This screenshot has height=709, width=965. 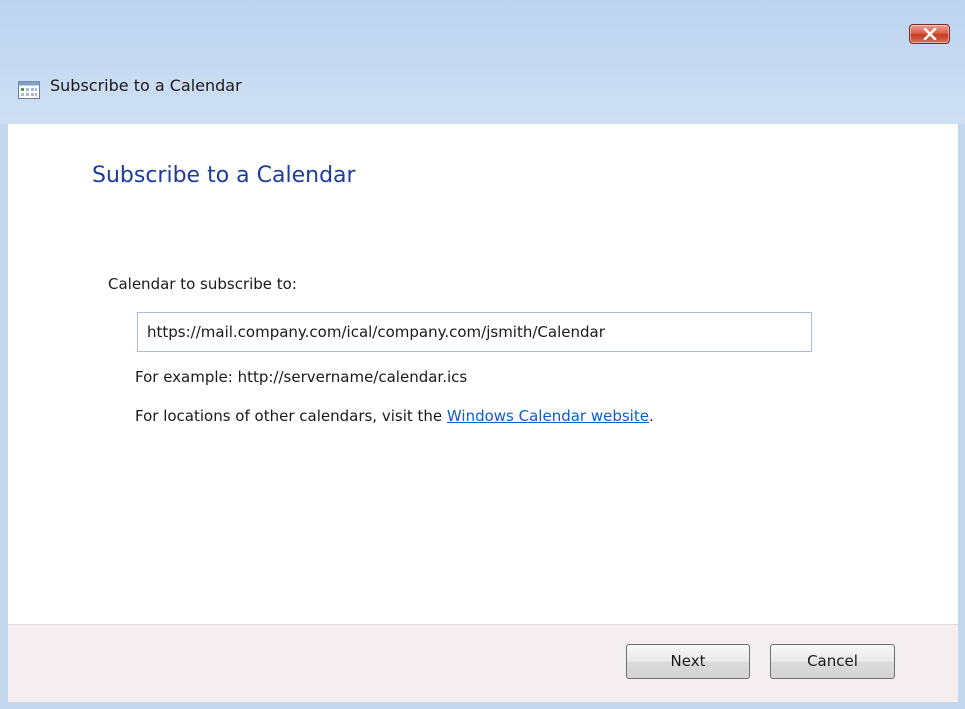 I want to click on calendar-url-input, so click(x=474, y=332).